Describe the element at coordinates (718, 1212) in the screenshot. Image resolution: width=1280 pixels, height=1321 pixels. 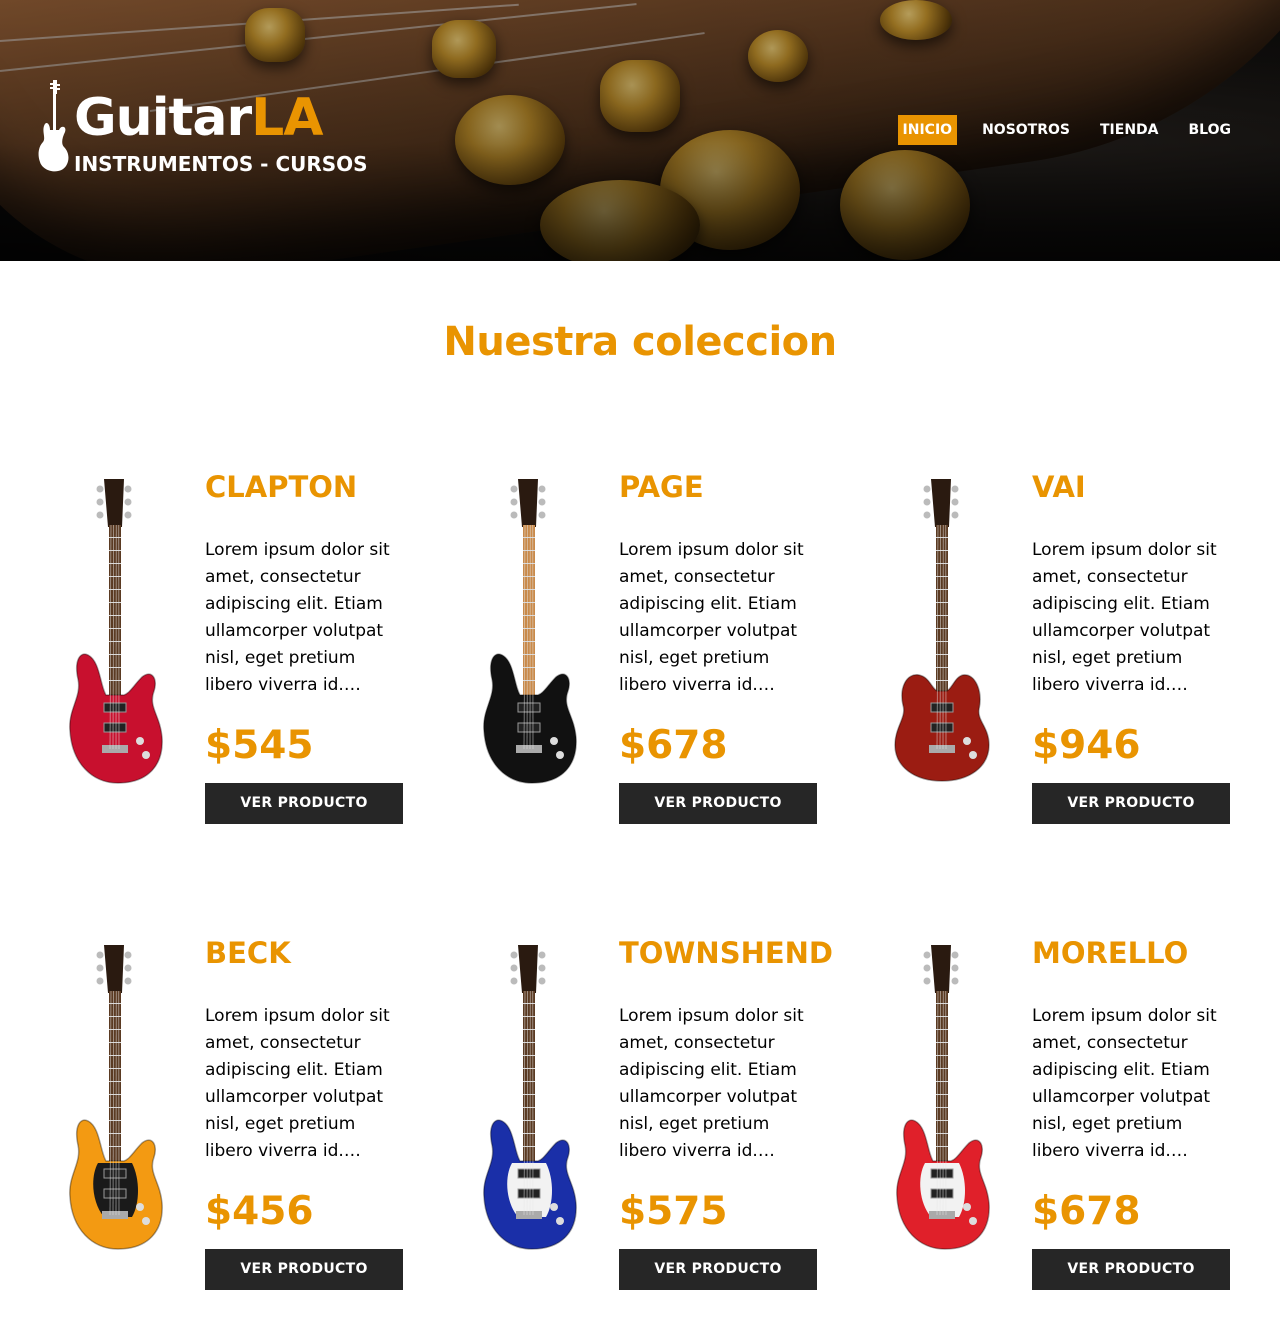
I see `product-price: $575` at that location.